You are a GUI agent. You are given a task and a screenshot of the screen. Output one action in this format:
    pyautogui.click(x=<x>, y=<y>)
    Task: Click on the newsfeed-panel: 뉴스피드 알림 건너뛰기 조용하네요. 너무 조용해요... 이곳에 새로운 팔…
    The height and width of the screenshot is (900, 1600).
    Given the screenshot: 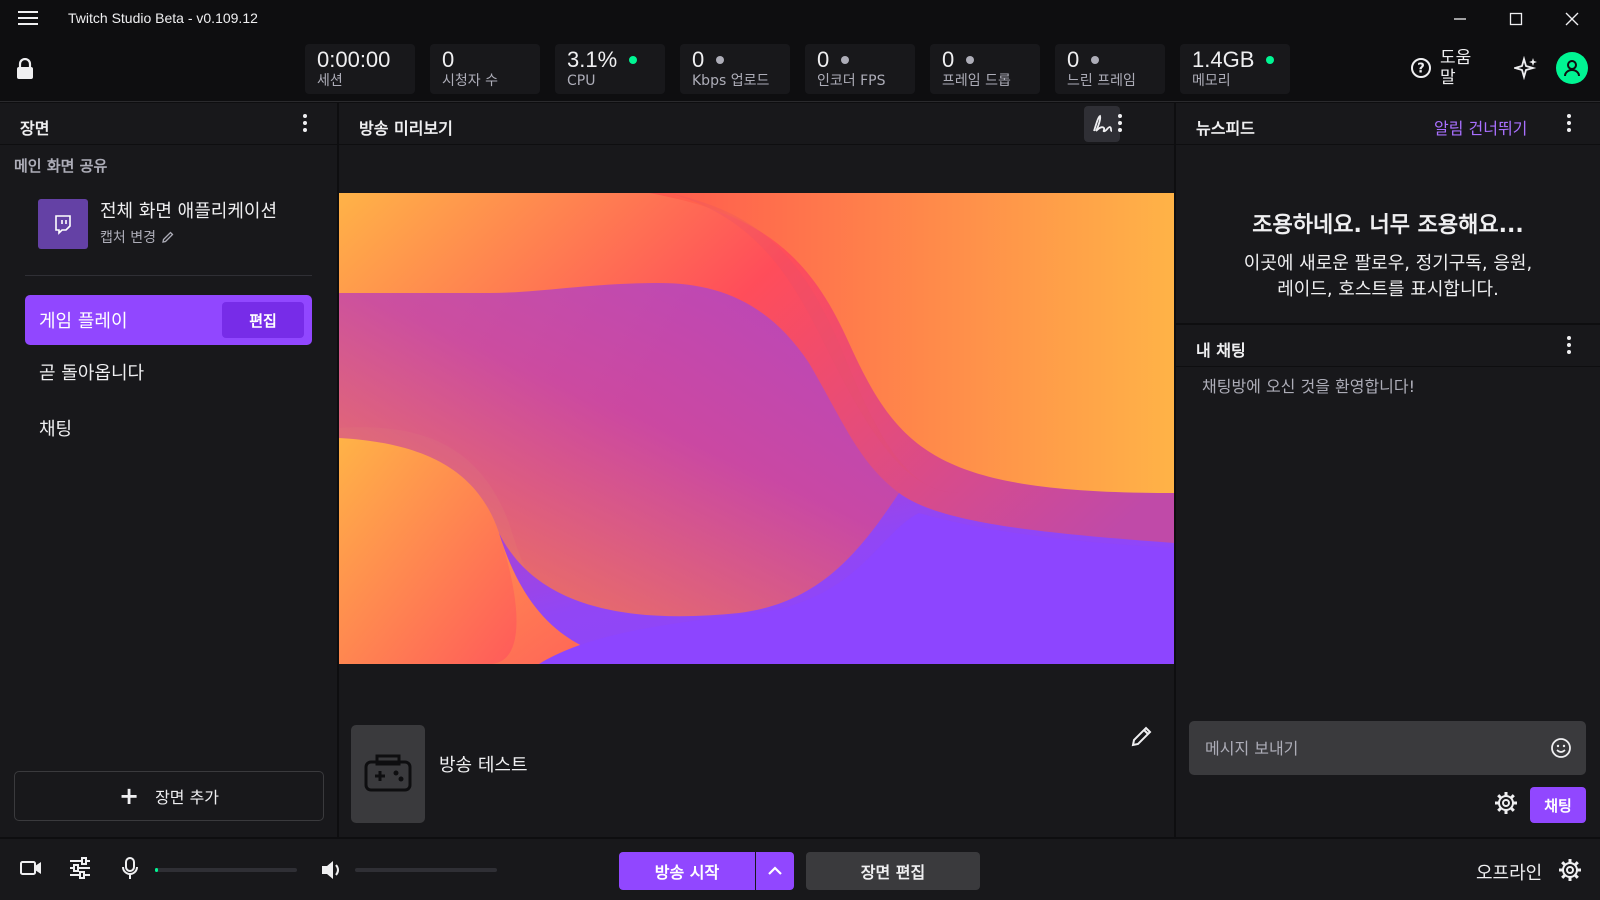 What is the action you would take?
    pyautogui.click(x=1388, y=213)
    